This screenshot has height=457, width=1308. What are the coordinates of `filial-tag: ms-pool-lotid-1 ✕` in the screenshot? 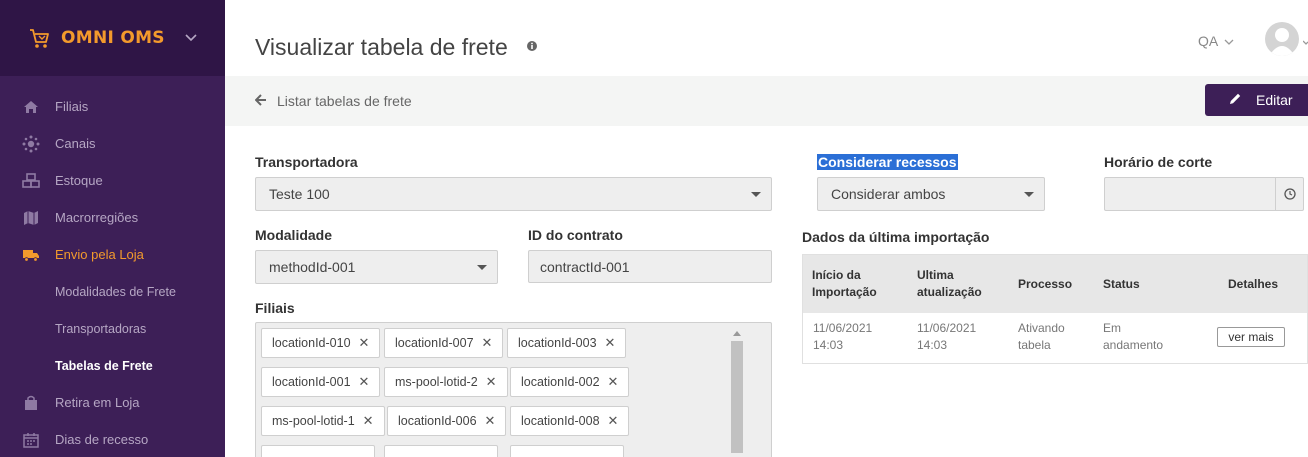 It's located at (323, 421).